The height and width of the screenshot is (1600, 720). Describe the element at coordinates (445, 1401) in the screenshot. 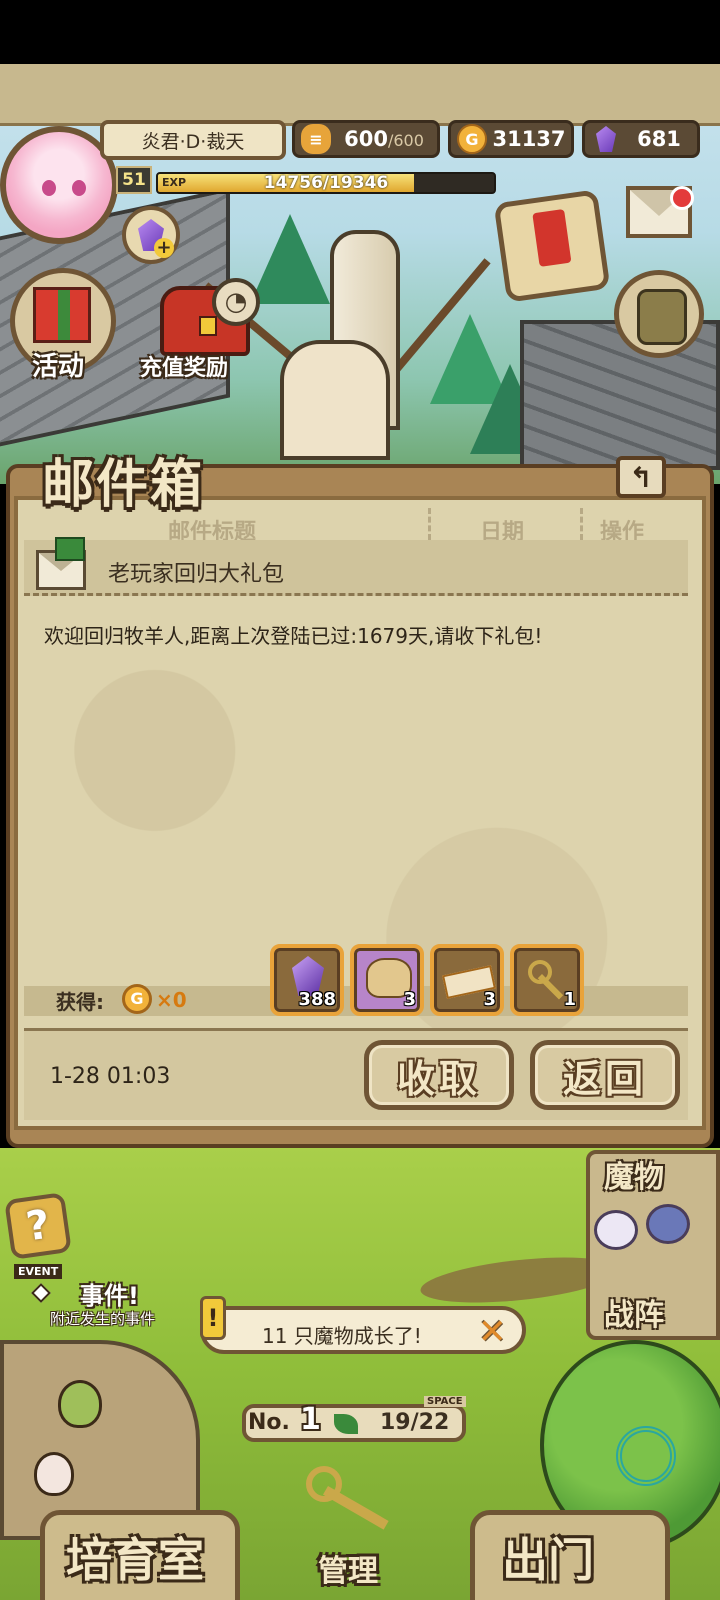

I see `space-tag: SPACE` at that location.